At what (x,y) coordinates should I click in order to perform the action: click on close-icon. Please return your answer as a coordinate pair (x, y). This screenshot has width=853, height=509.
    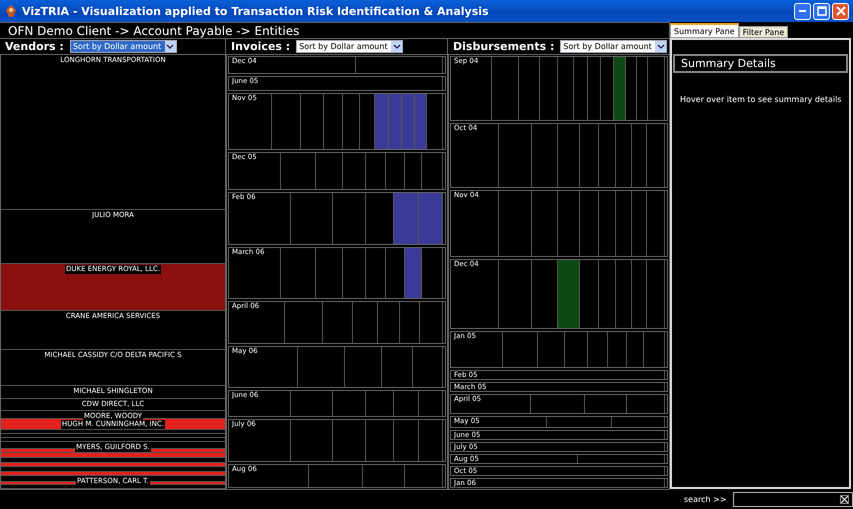
    Looking at the image, I should click on (841, 11).